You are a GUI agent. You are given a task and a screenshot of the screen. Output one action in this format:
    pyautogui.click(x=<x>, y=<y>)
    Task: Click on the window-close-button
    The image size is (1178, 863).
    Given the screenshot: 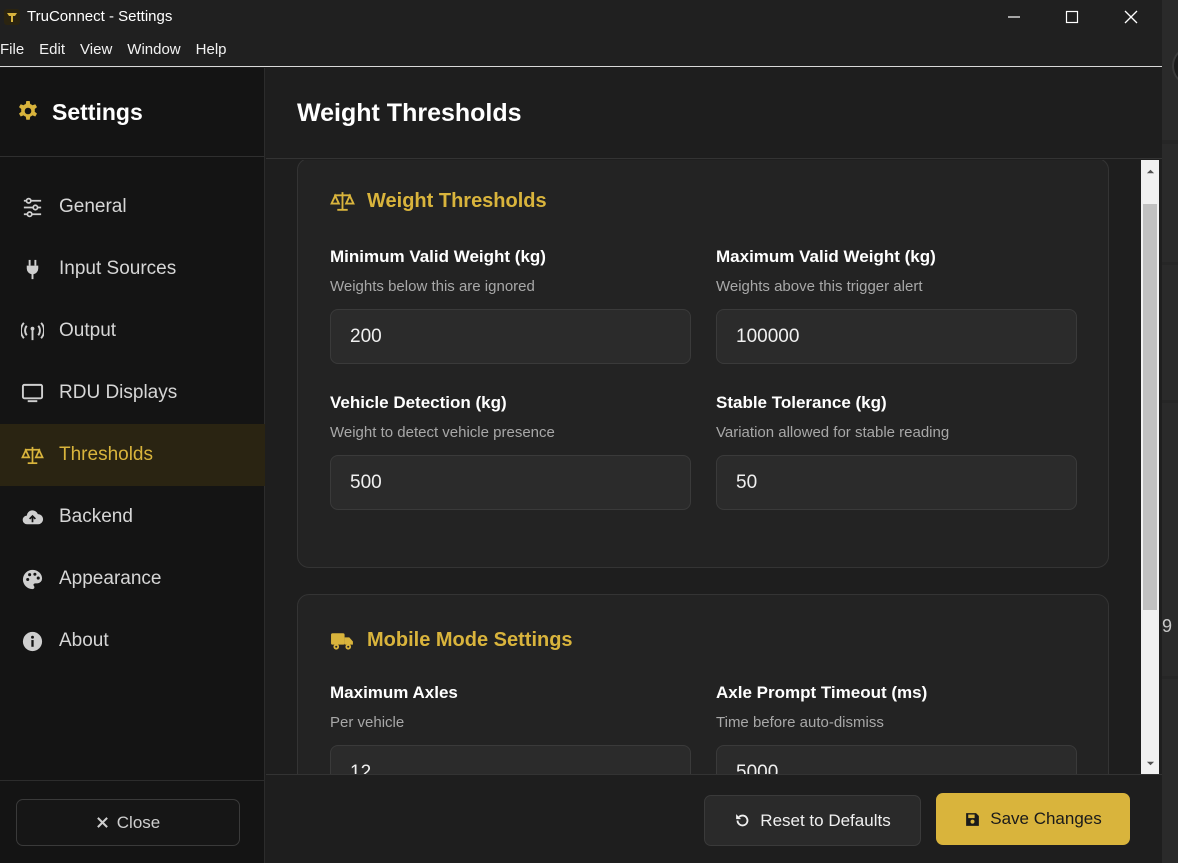 What is the action you would take?
    pyautogui.click(x=1131, y=16)
    